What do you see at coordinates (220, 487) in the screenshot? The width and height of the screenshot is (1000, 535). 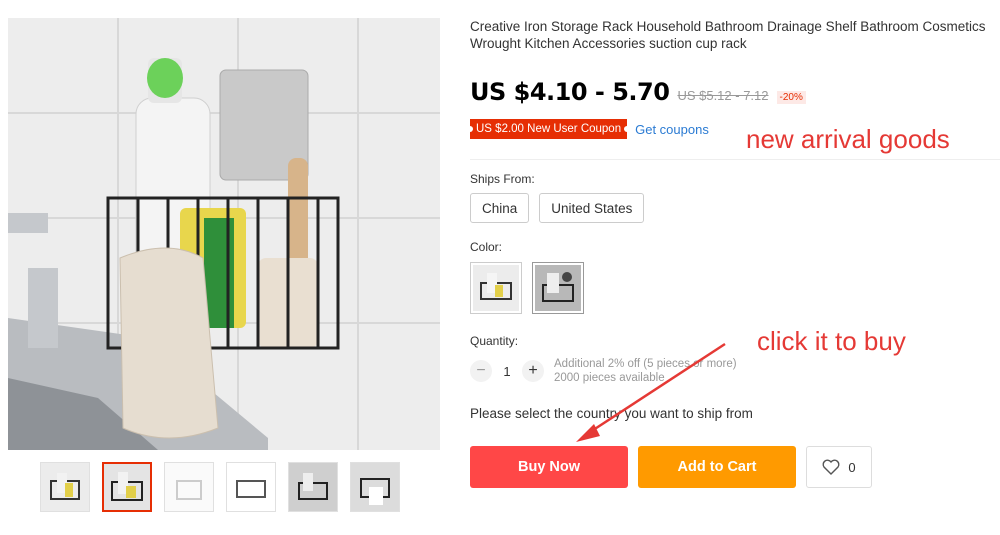 I see `thumbnail-strip` at bounding box center [220, 487].